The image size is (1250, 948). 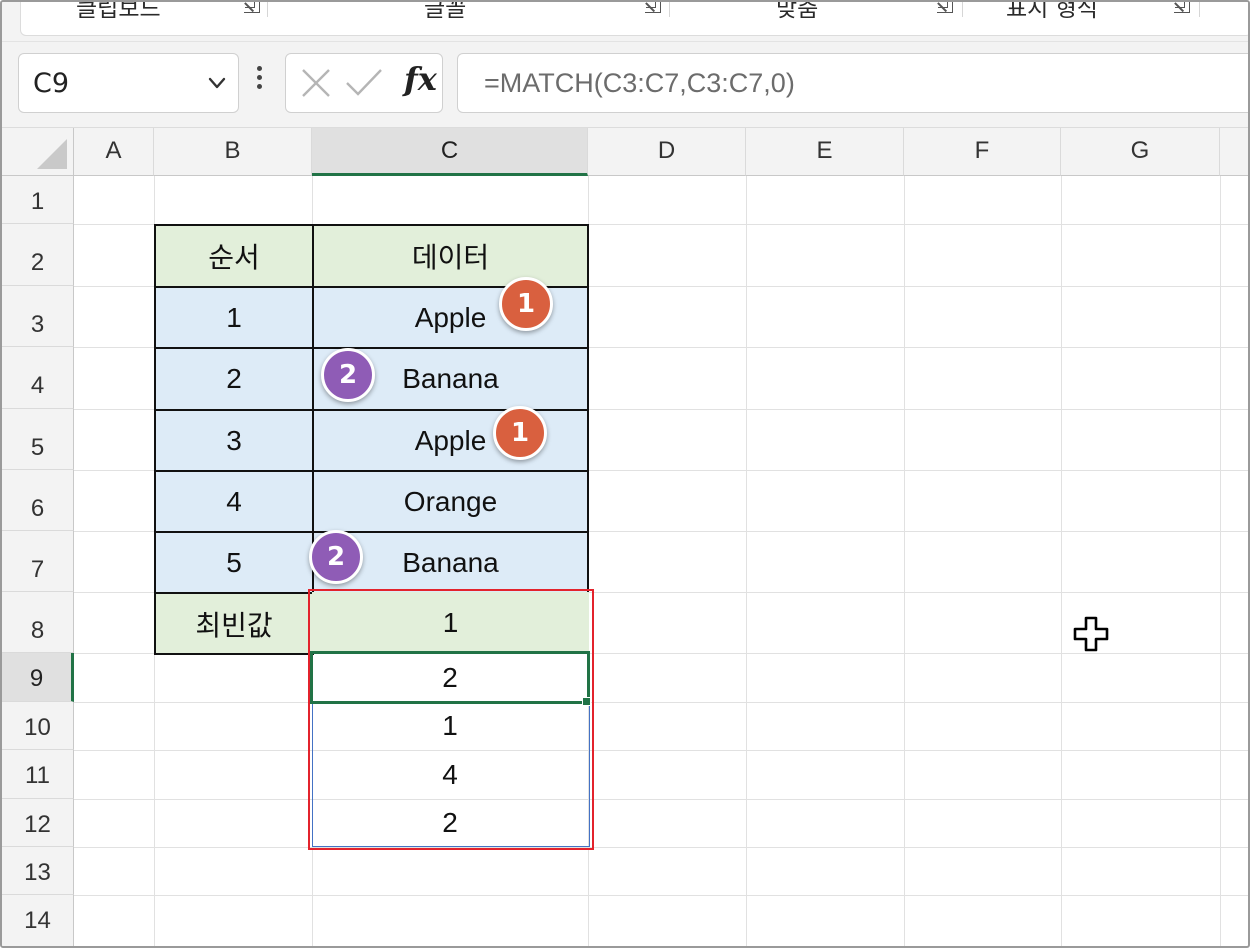 I want to click on formula-text: =MATCH(C3:C7,C3:C7,0), so click(x=639, y=83).